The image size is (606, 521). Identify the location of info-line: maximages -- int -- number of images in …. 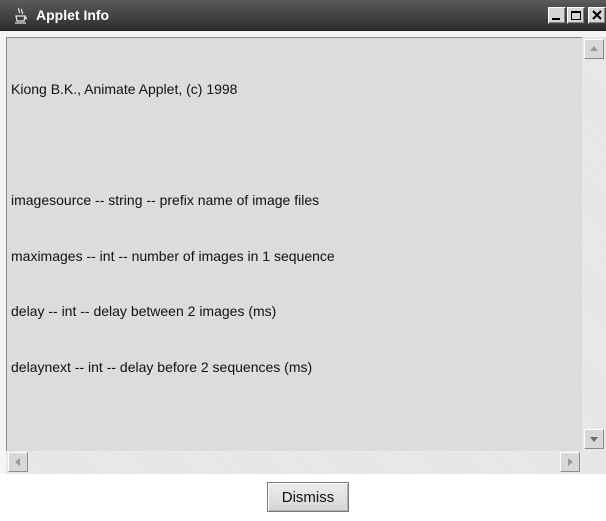
(173, 255).